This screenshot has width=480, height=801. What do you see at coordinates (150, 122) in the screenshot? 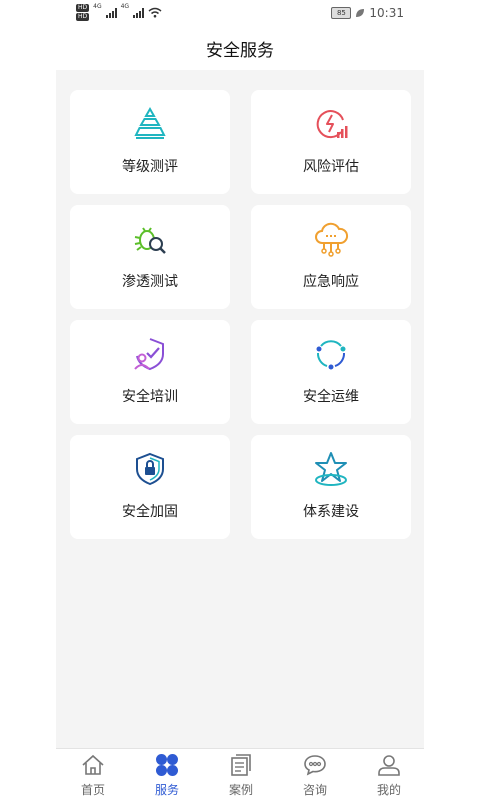
I see `pyramid-icon` at bounding box center [150, 122].